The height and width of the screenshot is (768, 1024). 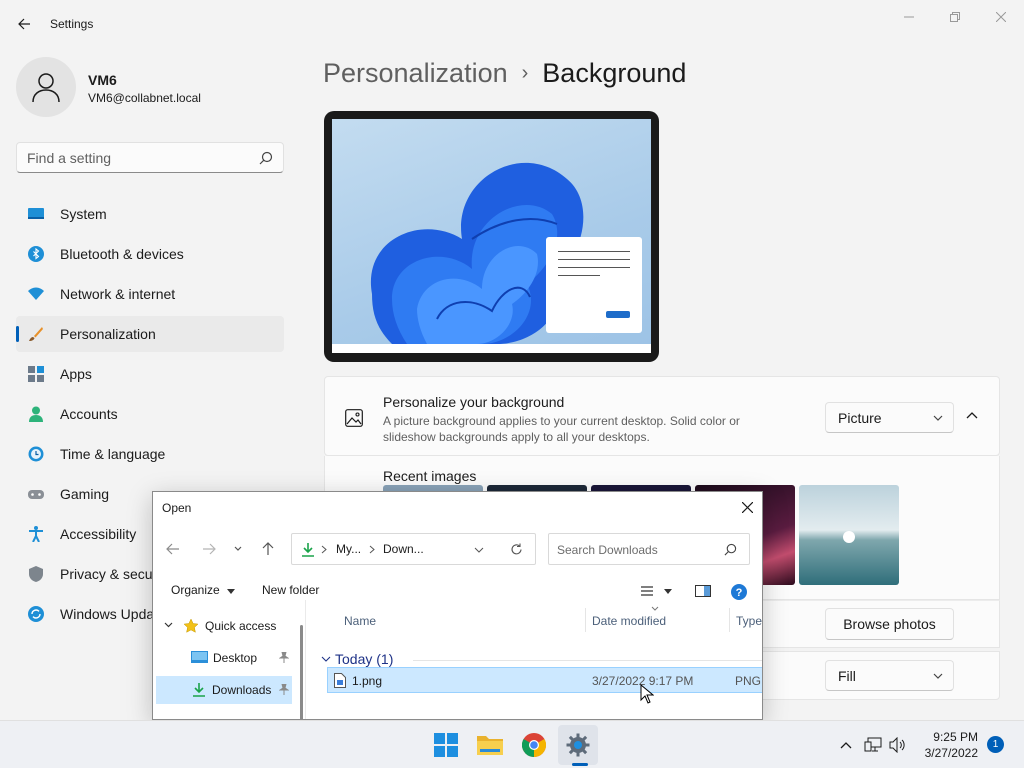 I want to click on back-button, so click(x=24, y=24).